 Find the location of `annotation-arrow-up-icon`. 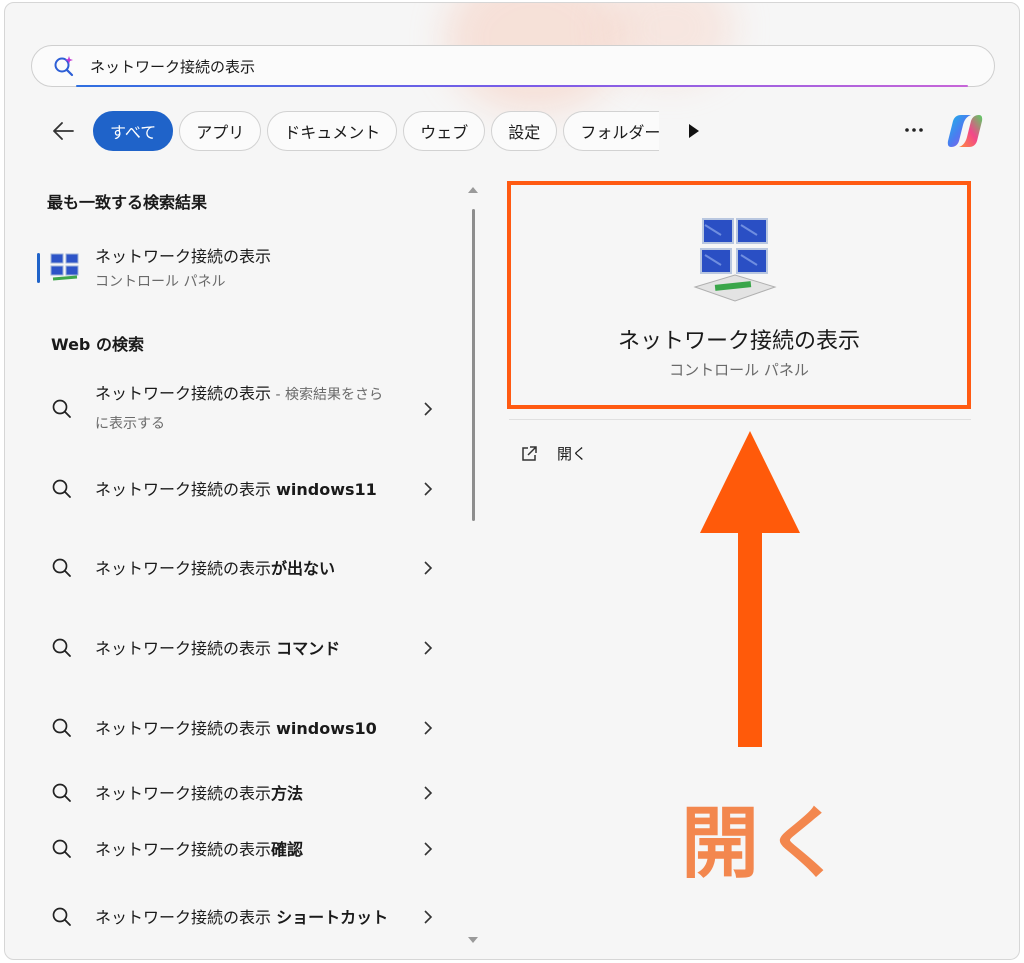

annotation-arrow-up-icon is located at coordinates (750, 589).